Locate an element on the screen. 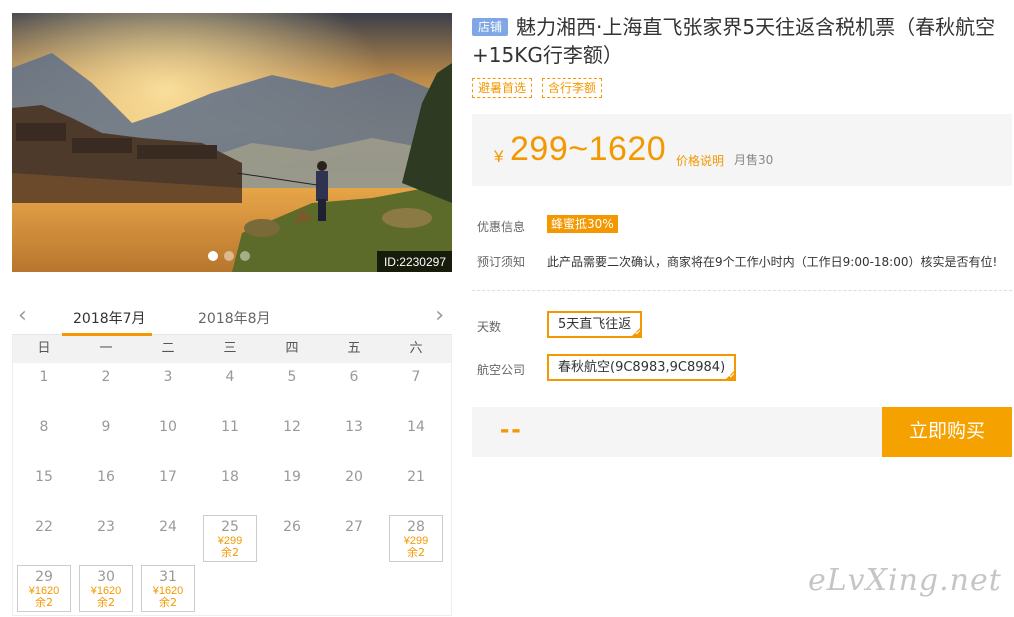 The height and width of the screenshot is (617, 1014). calendar-day: 6 is located at coordinates (354, 388).